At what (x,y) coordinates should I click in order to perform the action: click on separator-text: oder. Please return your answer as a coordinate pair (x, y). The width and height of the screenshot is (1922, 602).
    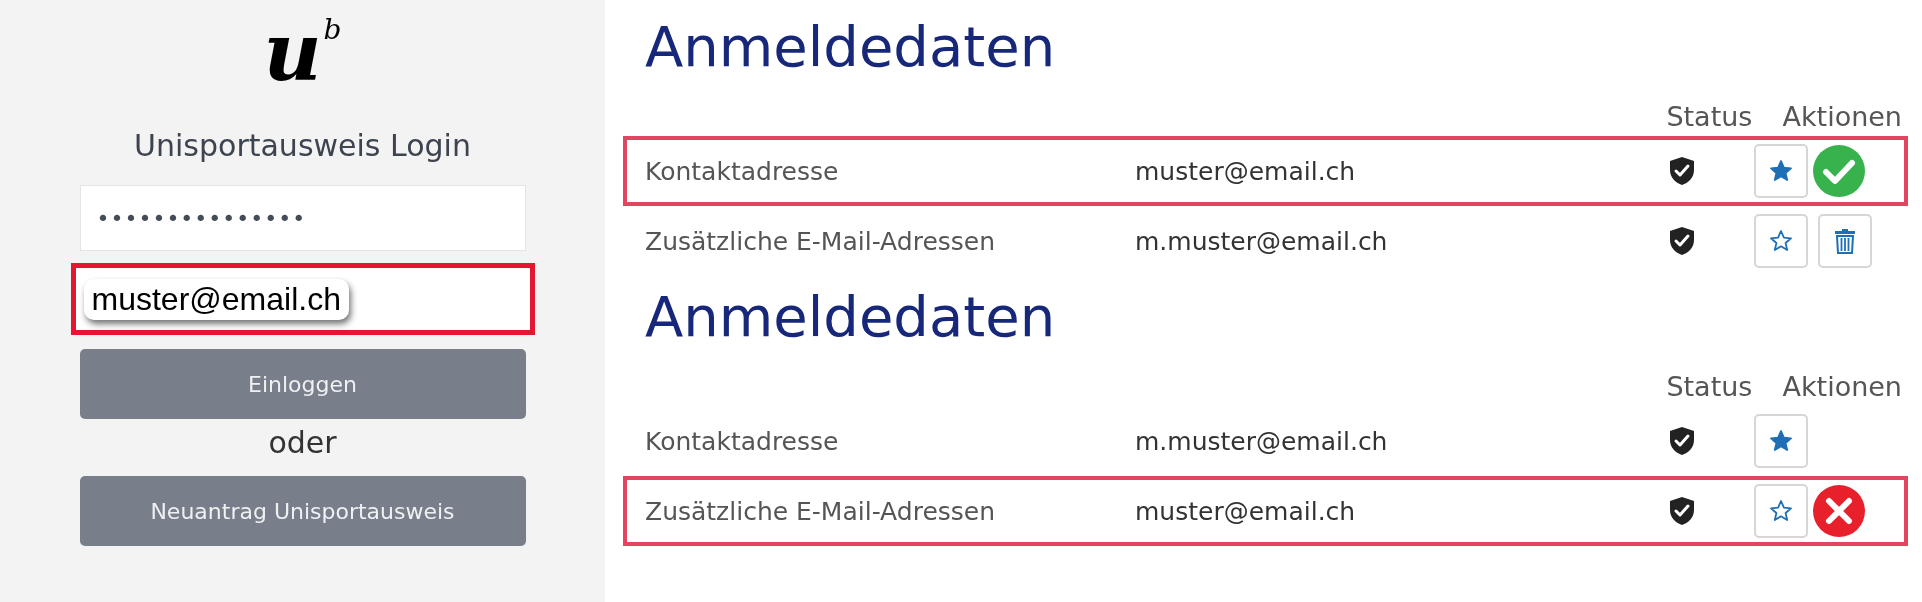
    Looking at the image, I should click on (302, 442).